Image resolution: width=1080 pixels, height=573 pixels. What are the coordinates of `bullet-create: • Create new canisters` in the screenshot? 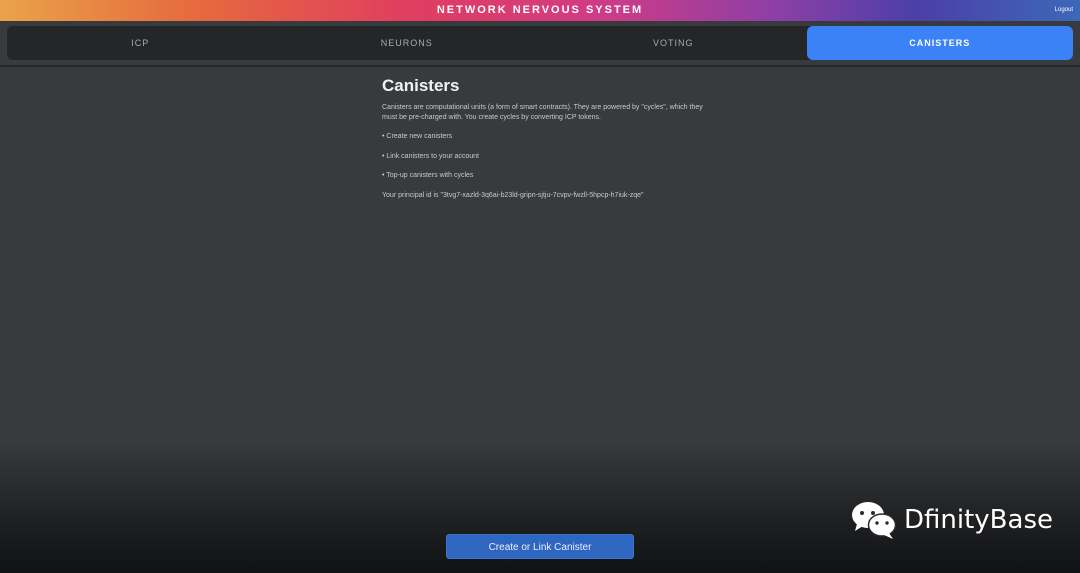 It's located at (417, 136).